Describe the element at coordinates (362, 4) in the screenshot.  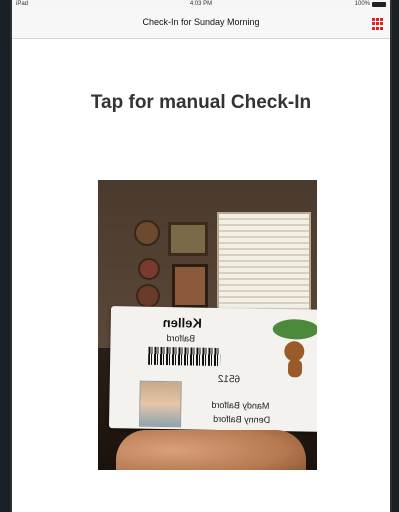
I see `battery-percent: 100%` at that location.